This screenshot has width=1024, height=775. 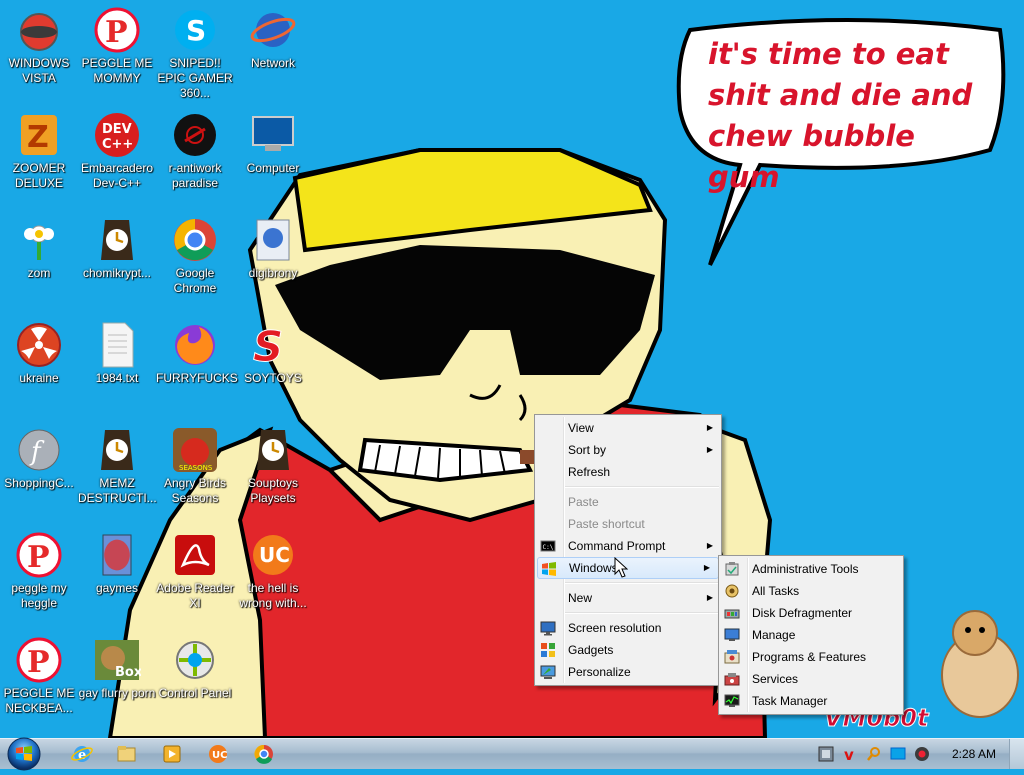 What do you see at coordinates (898, 754) in the screenshot?
I see `display-tray-icon` at bounding box center [898, 754].